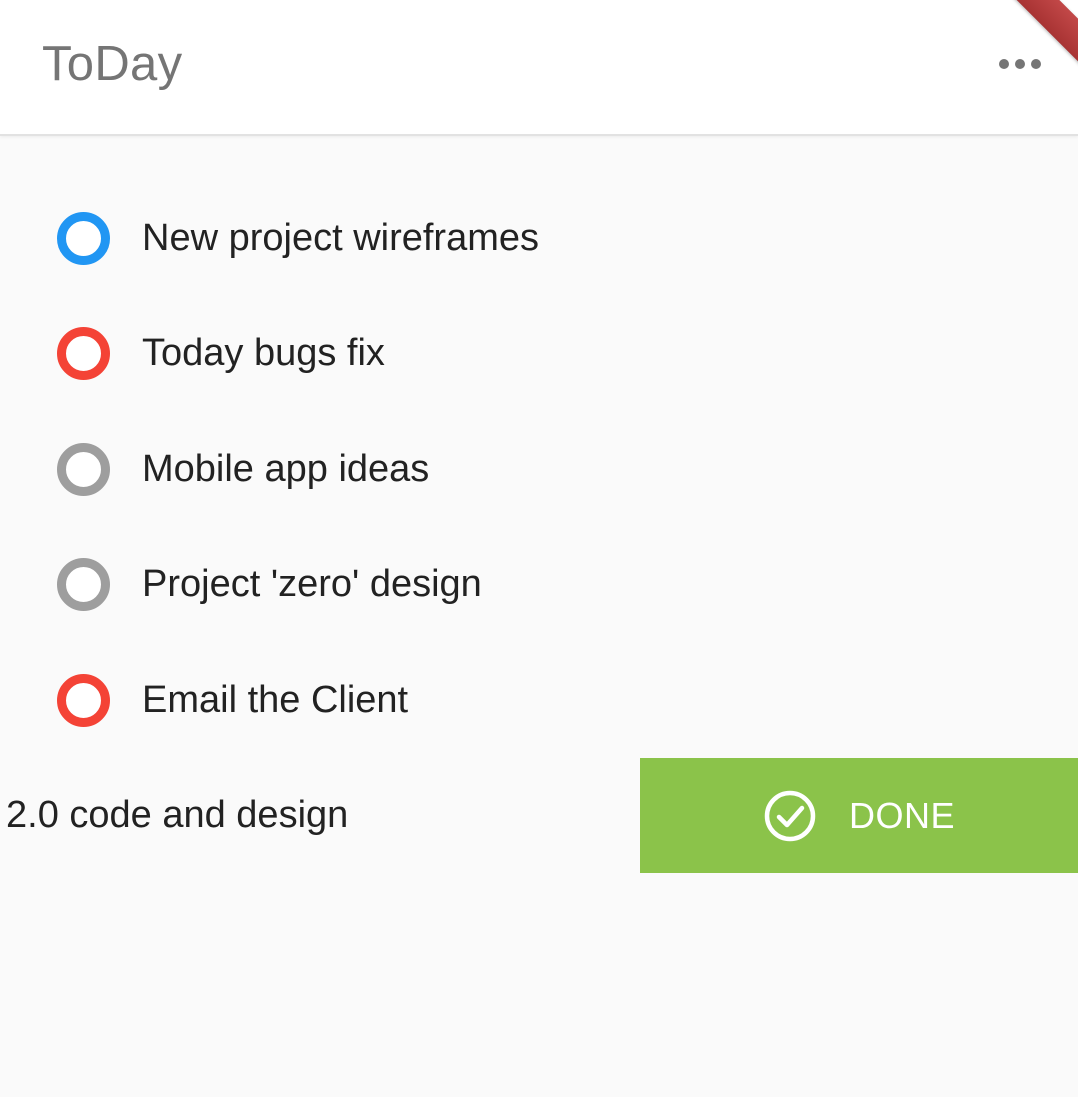 The image size is (1078, 1097). I want to click on list-item-task: New project wireframes, so click(539, 238).